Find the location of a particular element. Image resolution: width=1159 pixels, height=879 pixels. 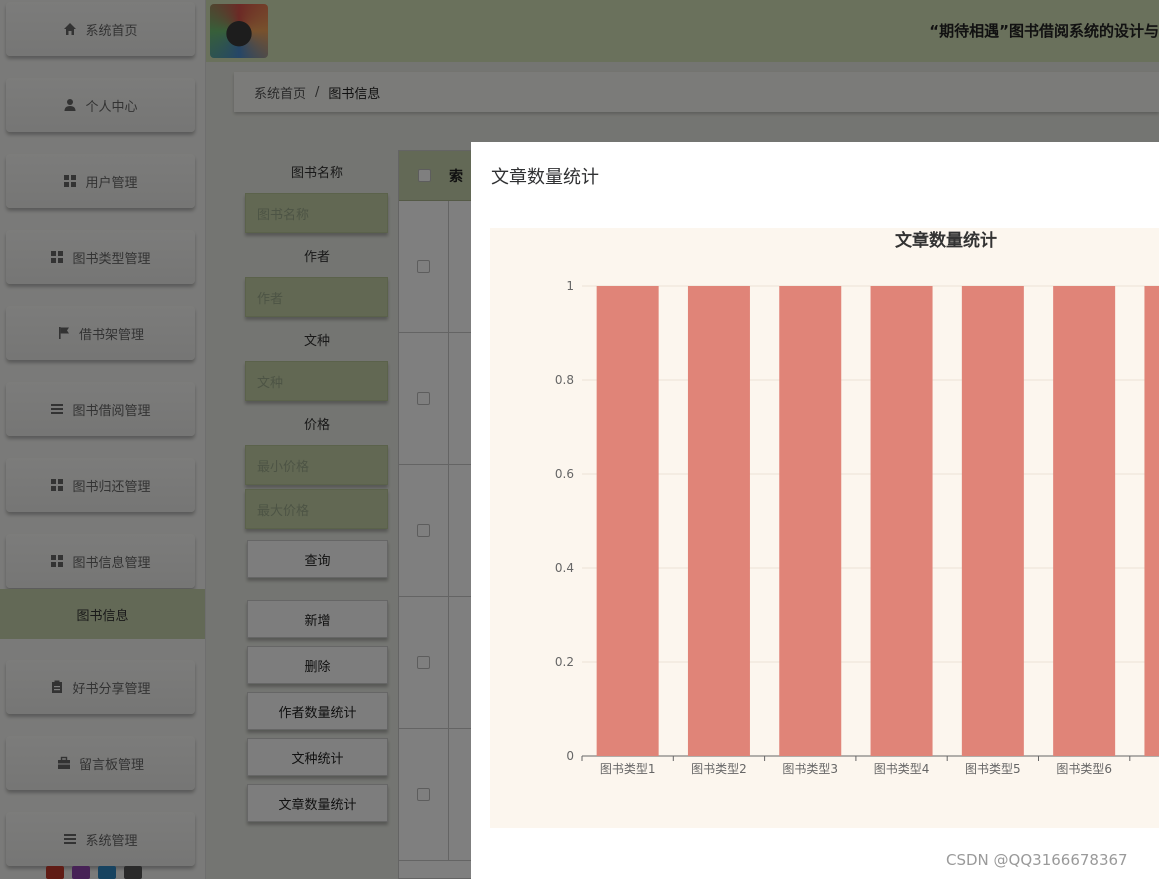

chart-title: 文章数量统计 is located at coordinates (946, 240).